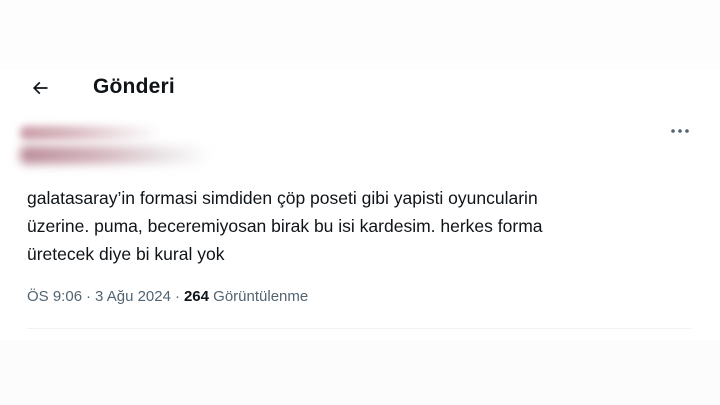 The image size is (720, 405). What do you see at coordinates (134, 86) in the screenshot?
I see `page-title: Gönderi` at bounding box center [134, 86].